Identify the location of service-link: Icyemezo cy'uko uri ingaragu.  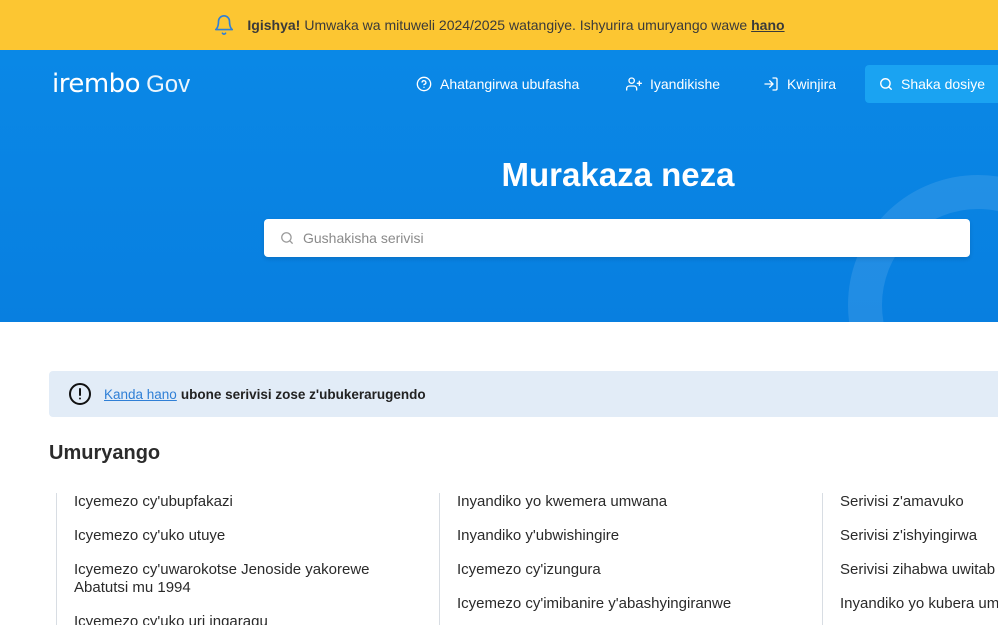
(245, 619).